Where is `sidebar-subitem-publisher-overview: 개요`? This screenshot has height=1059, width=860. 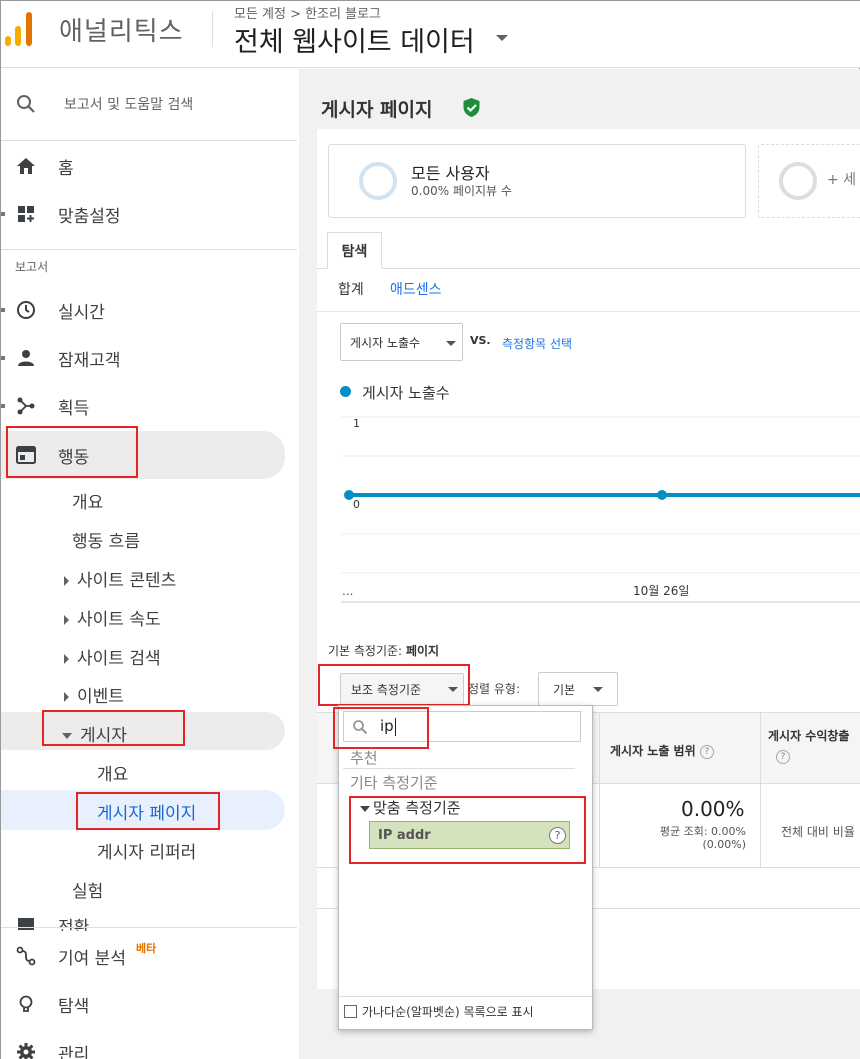 sidebar-subitem-publisher-overview: 개요 is located at coordinates (112, 772).